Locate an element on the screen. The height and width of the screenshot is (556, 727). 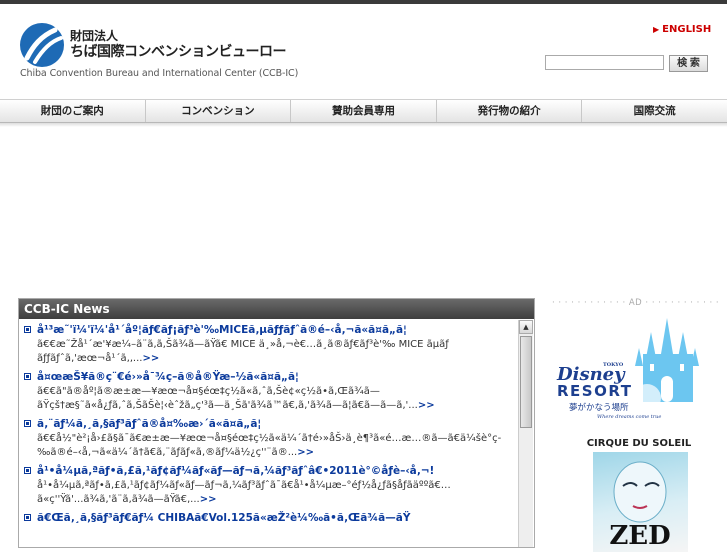
disney-tagline: 夢がかなう場所 is located at coordinates (599, 407).